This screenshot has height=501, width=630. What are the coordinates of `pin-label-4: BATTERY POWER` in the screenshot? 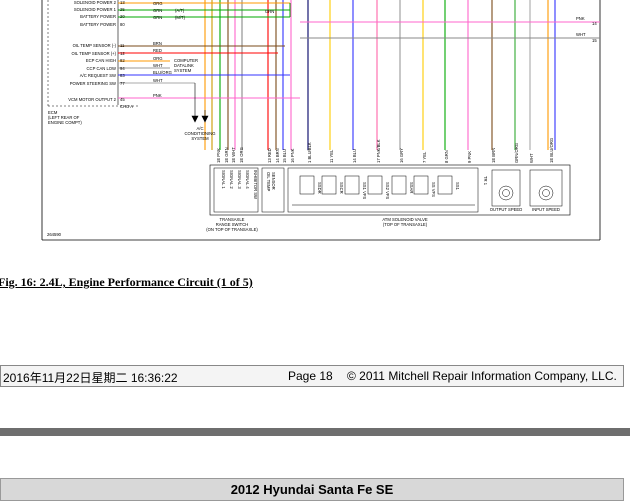 It's located at (98, 24).